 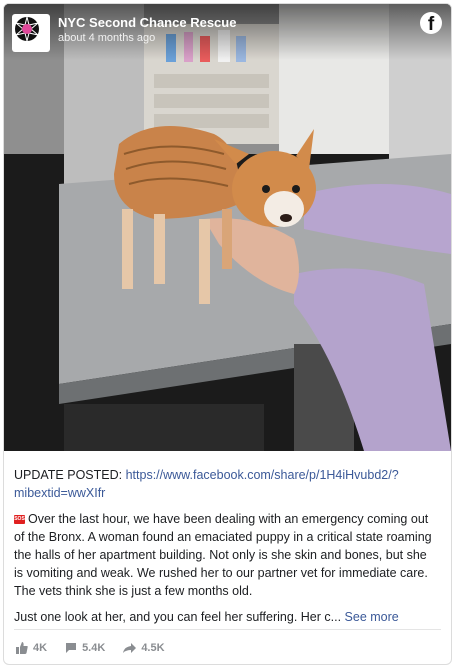 I want to click on share-arrow-icon, so click(x=130, y=648).